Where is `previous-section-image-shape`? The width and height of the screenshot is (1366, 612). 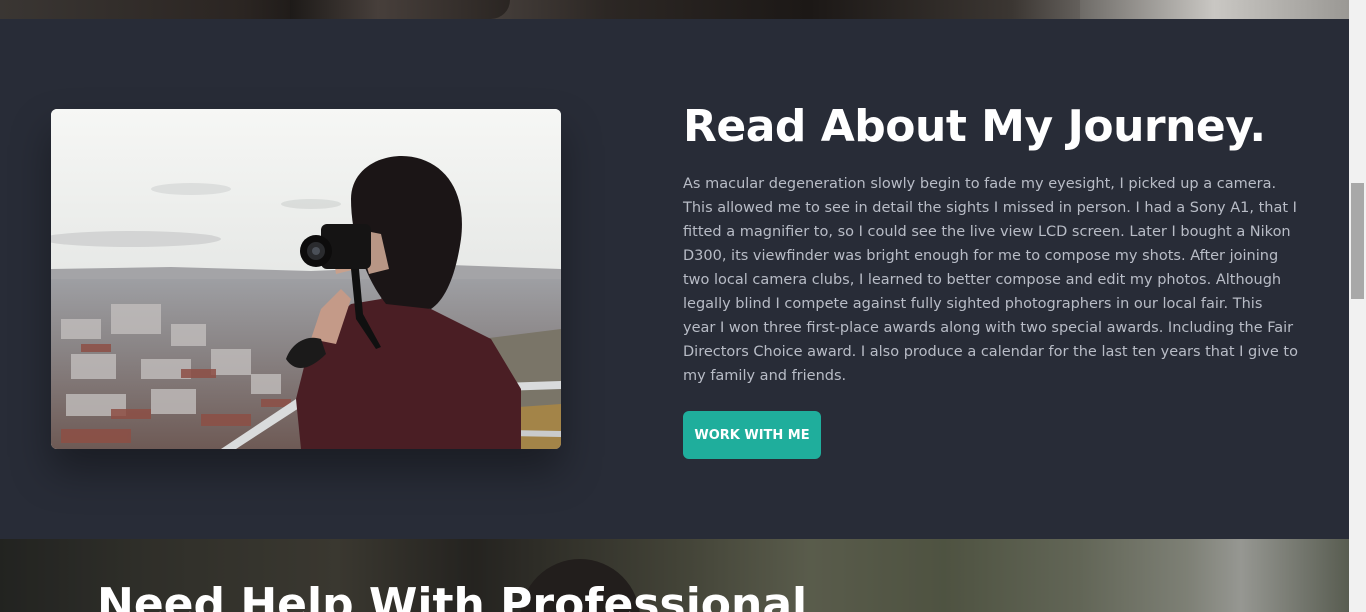
previous-section-image-shape is located at coordinates (400, 9).